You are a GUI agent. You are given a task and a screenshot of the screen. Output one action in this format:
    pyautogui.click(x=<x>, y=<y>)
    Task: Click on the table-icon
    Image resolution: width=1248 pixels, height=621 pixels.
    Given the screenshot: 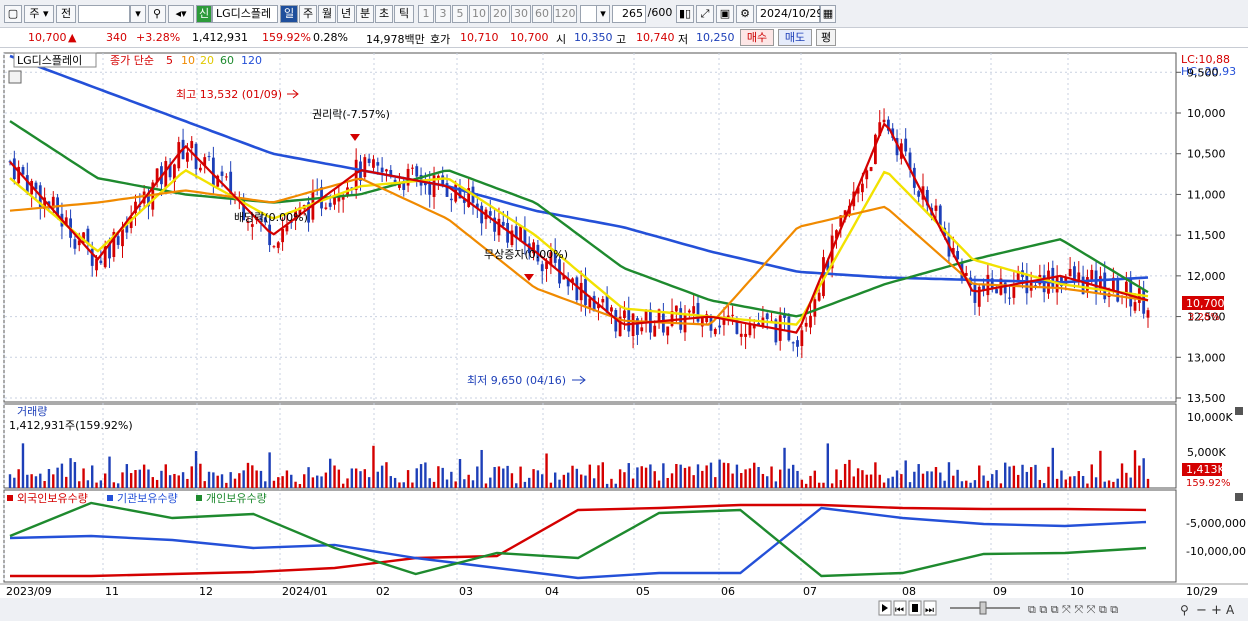 What is the action you would take?
    pyautogui.click(x=15, y=77)
    